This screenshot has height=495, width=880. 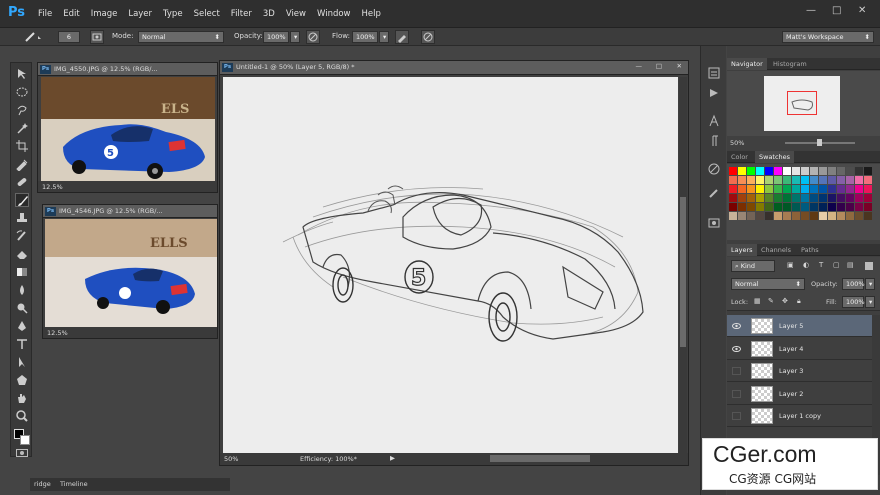 I want to click on clone-stamp-tool, so click(x=22, y=218).